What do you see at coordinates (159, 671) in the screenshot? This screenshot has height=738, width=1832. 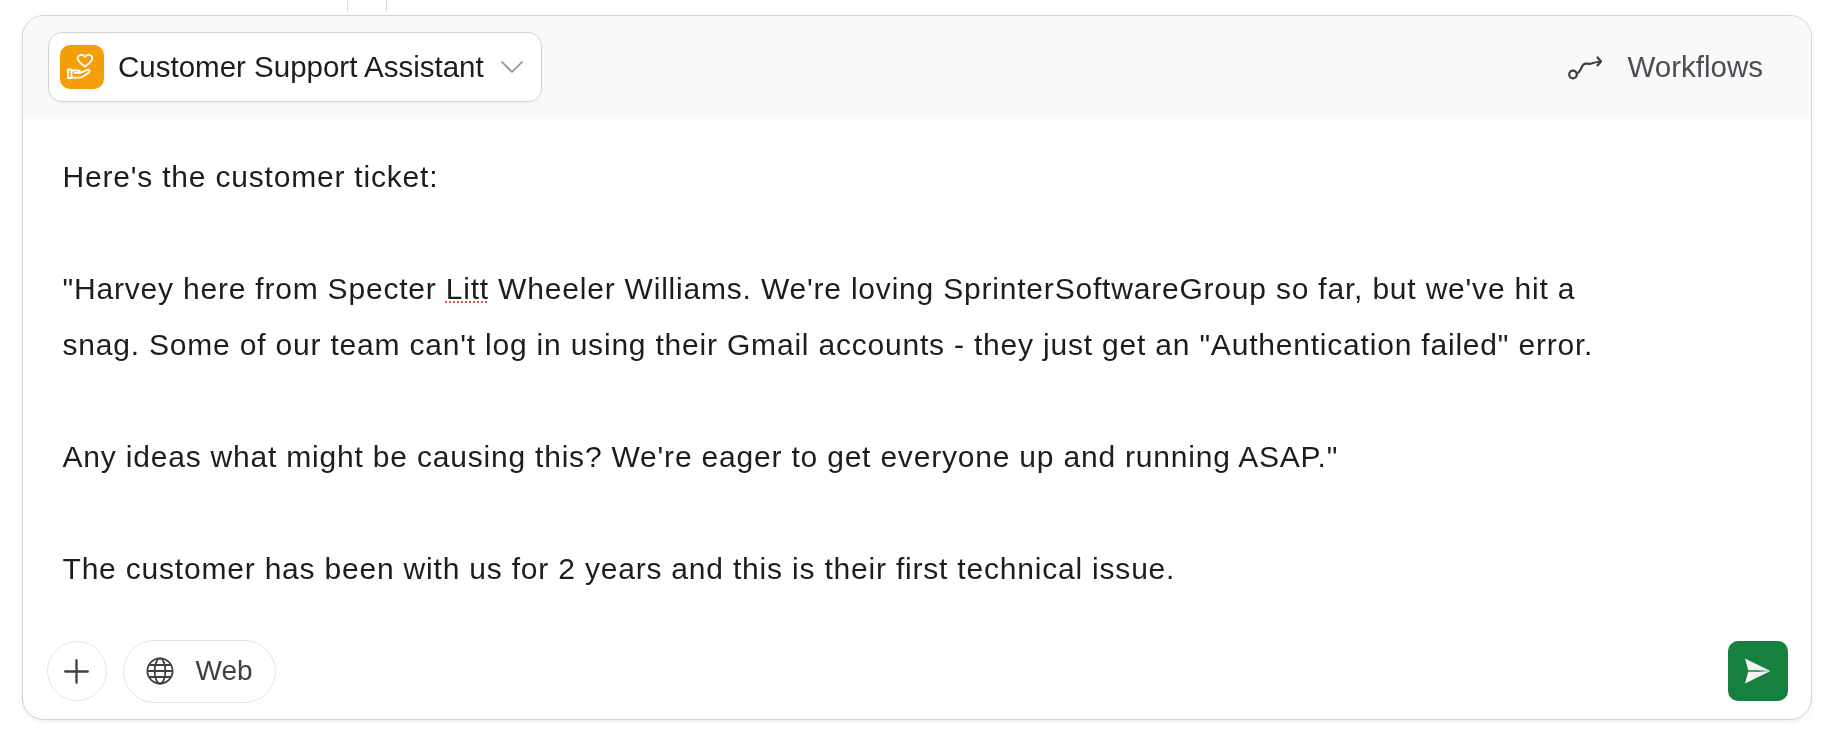 I see `globe-icon` at bounding box center [159, 671].